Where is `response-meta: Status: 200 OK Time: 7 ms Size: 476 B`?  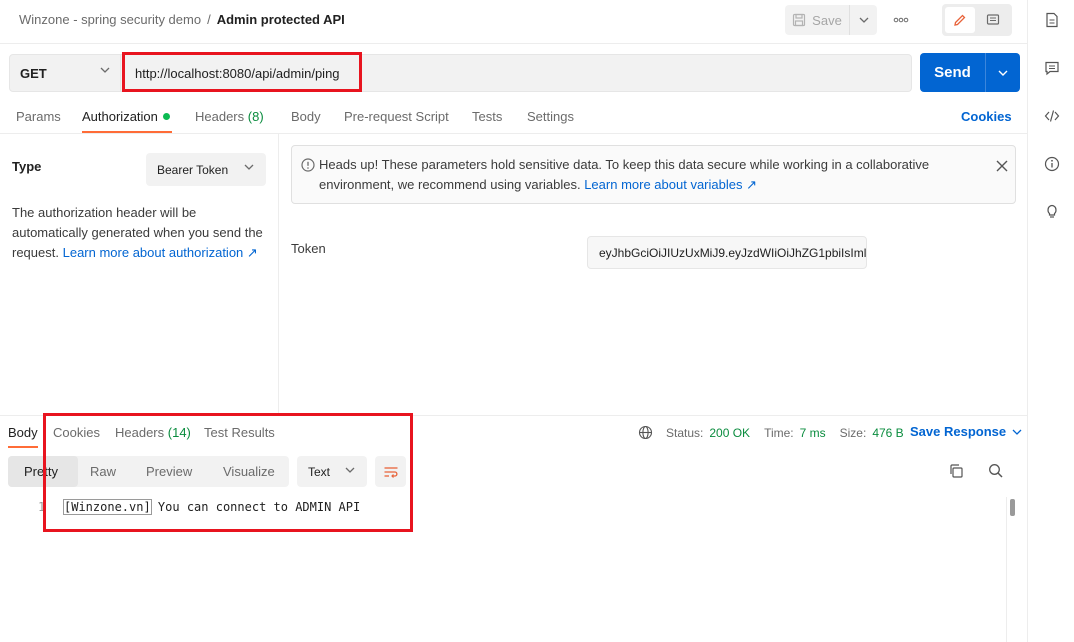 response-meta: Status: 200 OK Time: 7 ms Size: 476 B is located at coordinates (771, 432).